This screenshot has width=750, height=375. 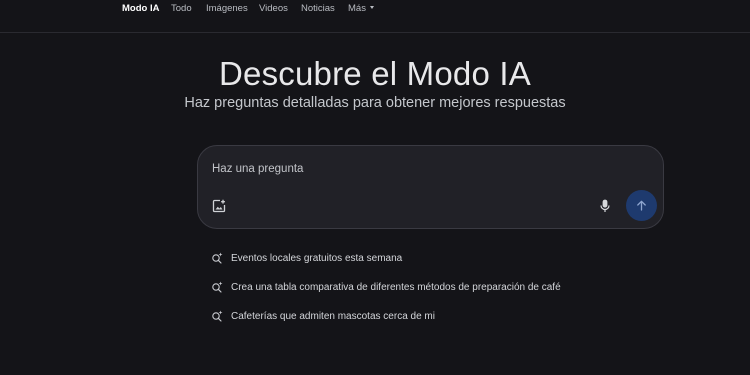 I want to click on tab-videos: Videos, so click(x=273, y=8).